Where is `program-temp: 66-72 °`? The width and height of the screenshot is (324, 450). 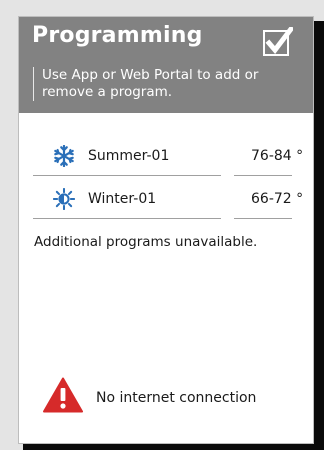
program-temp: 66-72 ° is located at coordinates (277, 199).